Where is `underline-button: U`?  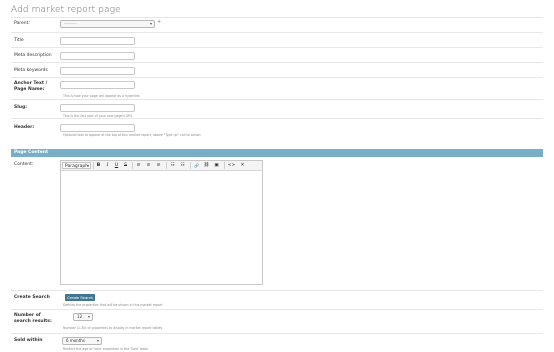 underline-button: U is located at coordinates (116, 165).